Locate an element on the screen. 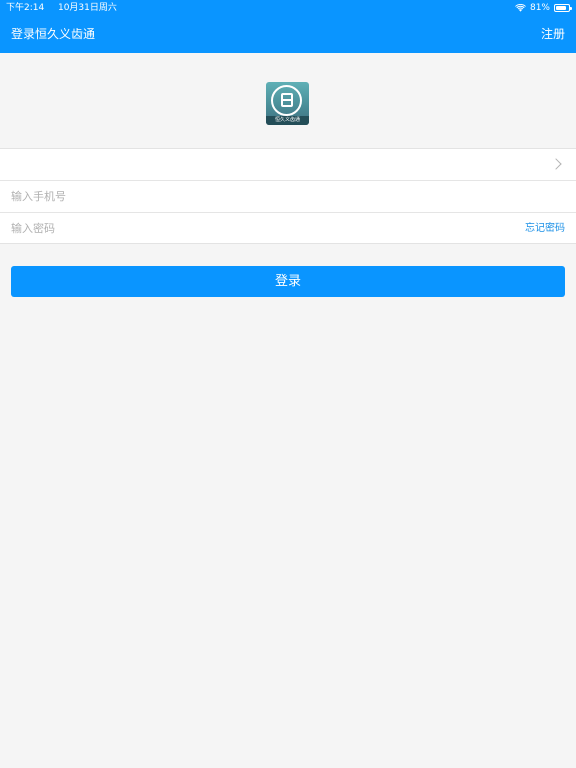 This screenshot has width=576, height=768. logo-circle is located at coordinates (286, 100).